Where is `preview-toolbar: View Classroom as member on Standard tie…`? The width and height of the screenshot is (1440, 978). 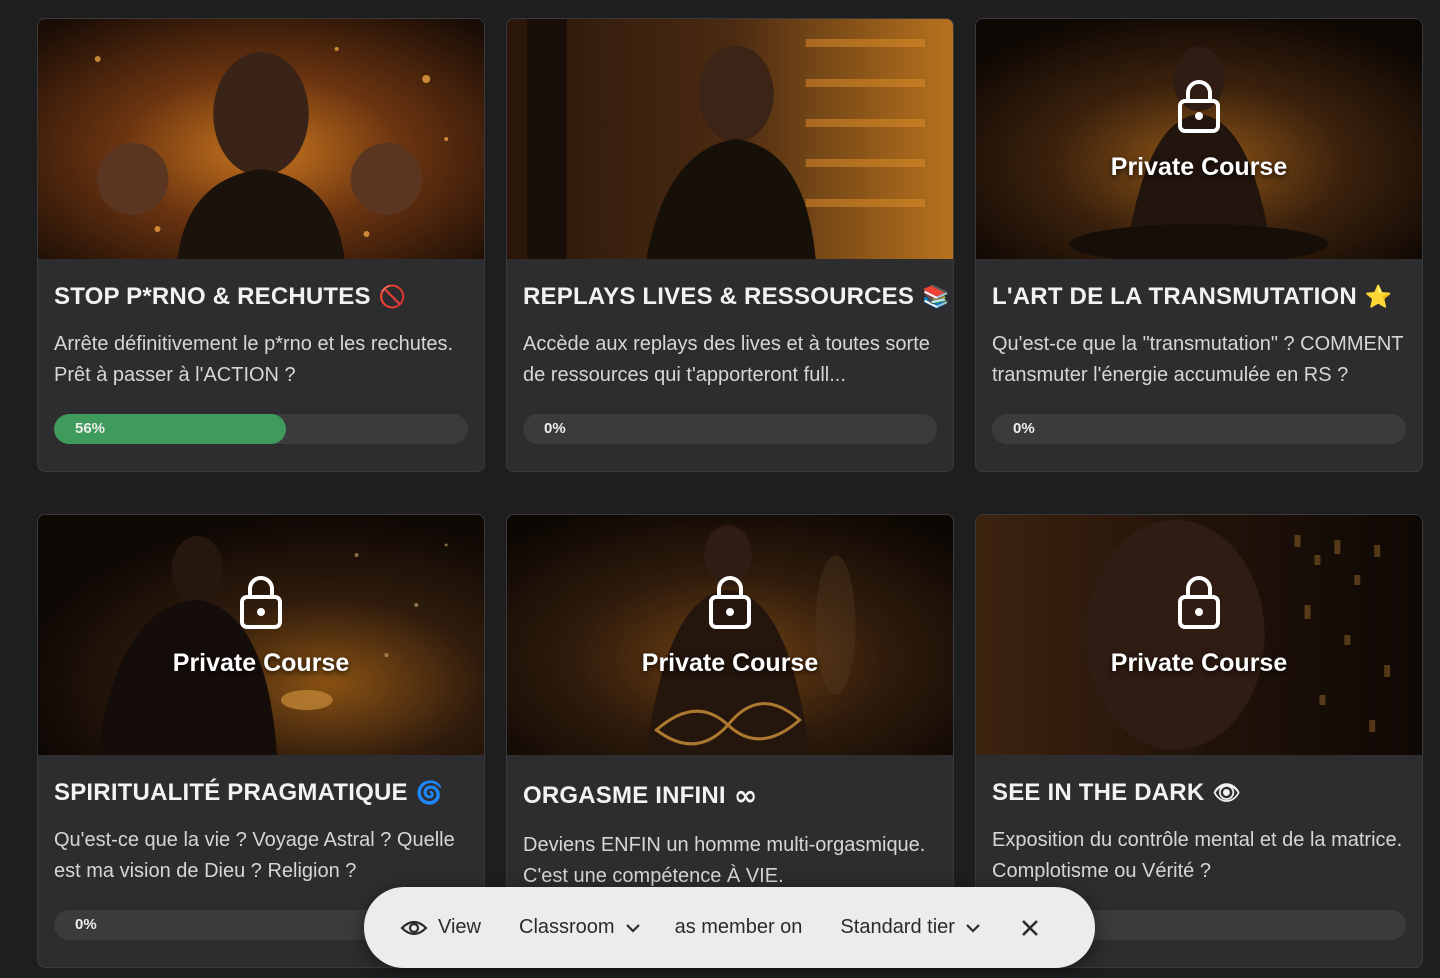
preview-toolbar: View Classroom as member on Standard tie… is located at coordinates (729, 927).